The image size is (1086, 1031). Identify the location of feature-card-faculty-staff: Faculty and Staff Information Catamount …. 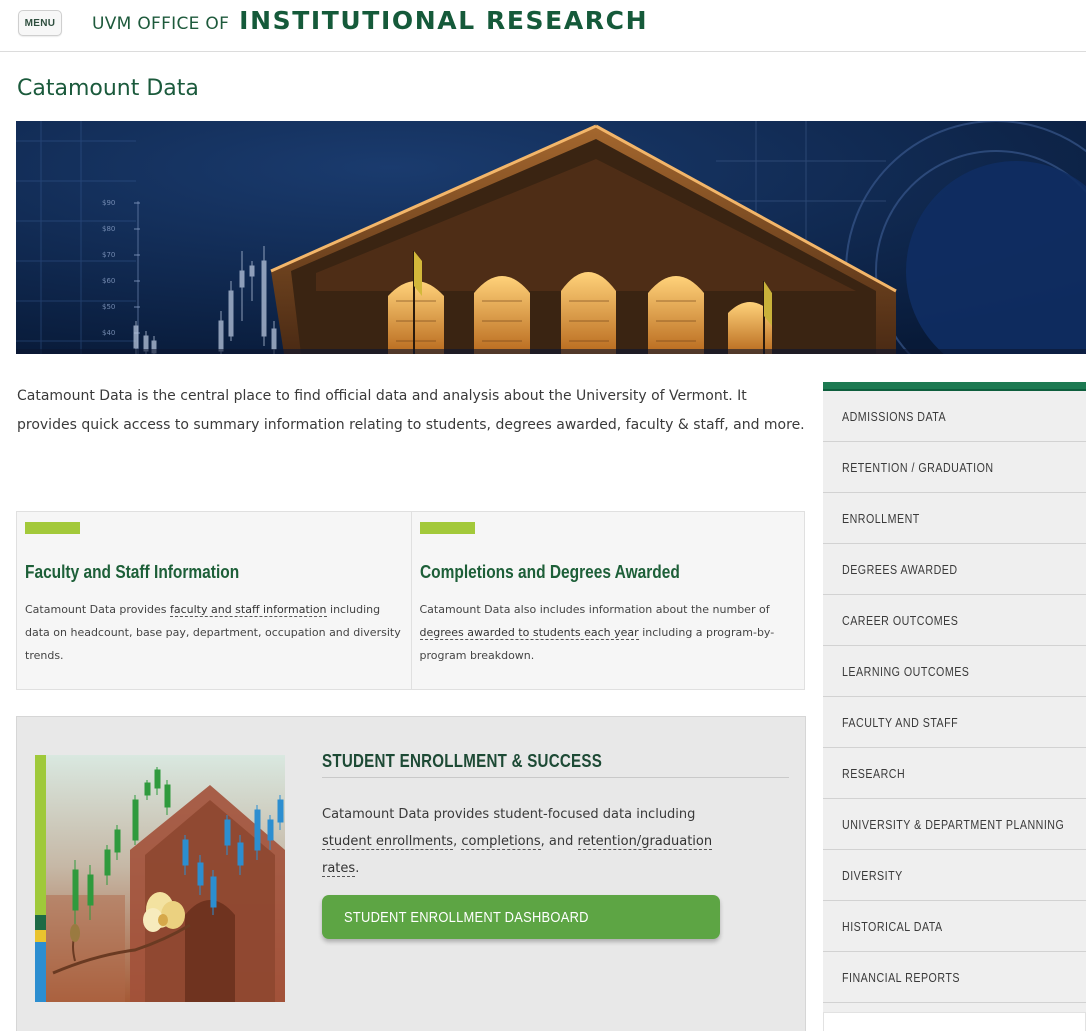
(214, 600).